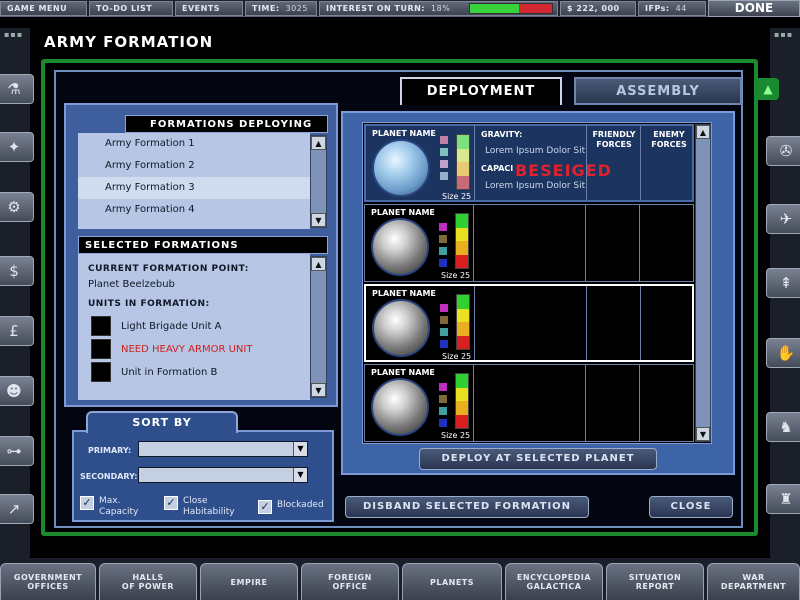  What do you see at coordinates (666, 403) in the screenshot?
I see `enemy-forces-cell` at bounding box center [666, 403].